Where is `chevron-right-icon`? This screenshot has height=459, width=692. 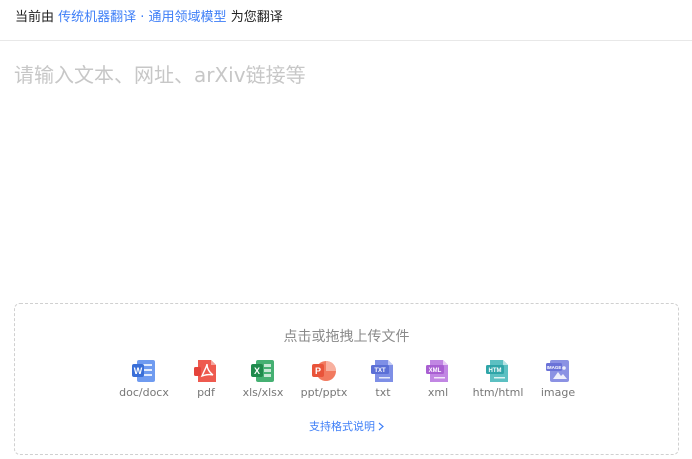 chevron-right-icon is located at coordinates (381, 426).